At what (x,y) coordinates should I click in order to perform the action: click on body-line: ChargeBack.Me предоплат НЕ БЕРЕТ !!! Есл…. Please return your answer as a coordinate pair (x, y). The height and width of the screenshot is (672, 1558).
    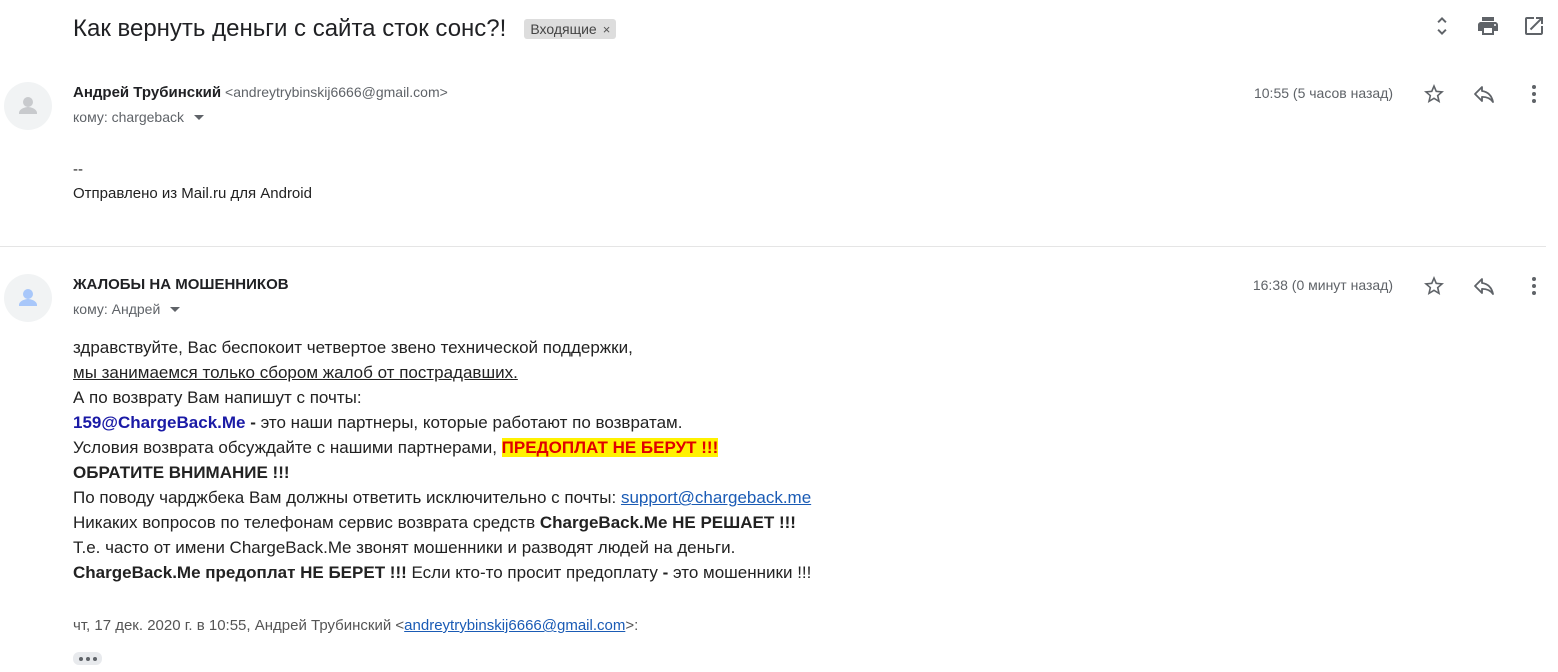
    Looking at the image, I should click on (623, 572).